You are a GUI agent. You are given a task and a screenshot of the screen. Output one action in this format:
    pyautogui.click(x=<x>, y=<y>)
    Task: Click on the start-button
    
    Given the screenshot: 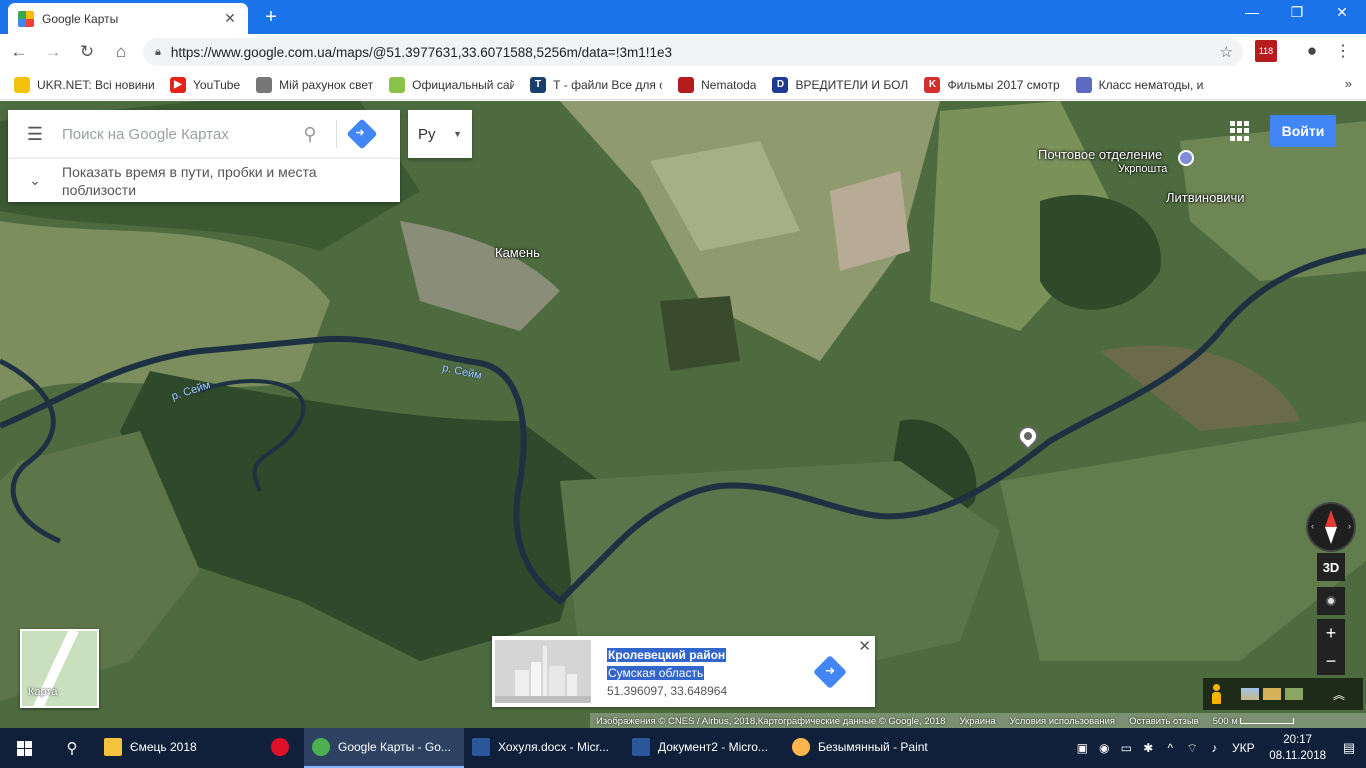 What is the action you would take?
    pyautogui.click(x=24, y=748)
    